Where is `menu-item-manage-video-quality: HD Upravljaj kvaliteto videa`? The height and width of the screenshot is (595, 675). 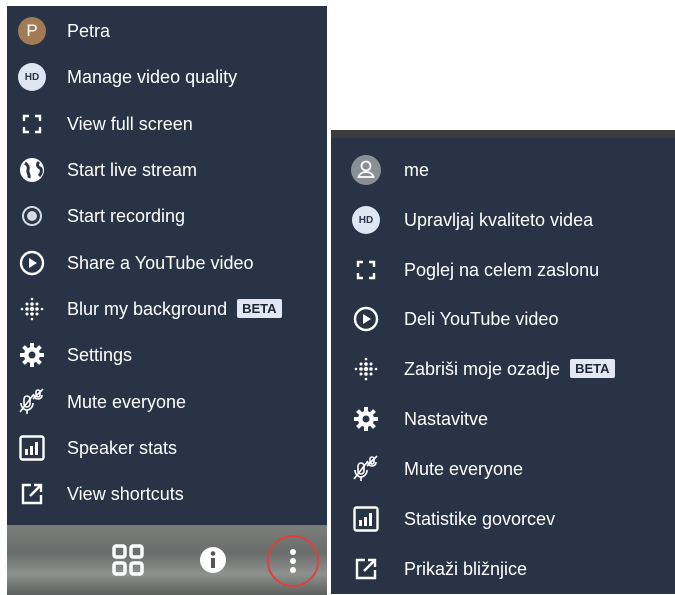 menu-item-manage-video-quality: HD Upravljaj kvaliteto videa is located at coordinates (503, 220).